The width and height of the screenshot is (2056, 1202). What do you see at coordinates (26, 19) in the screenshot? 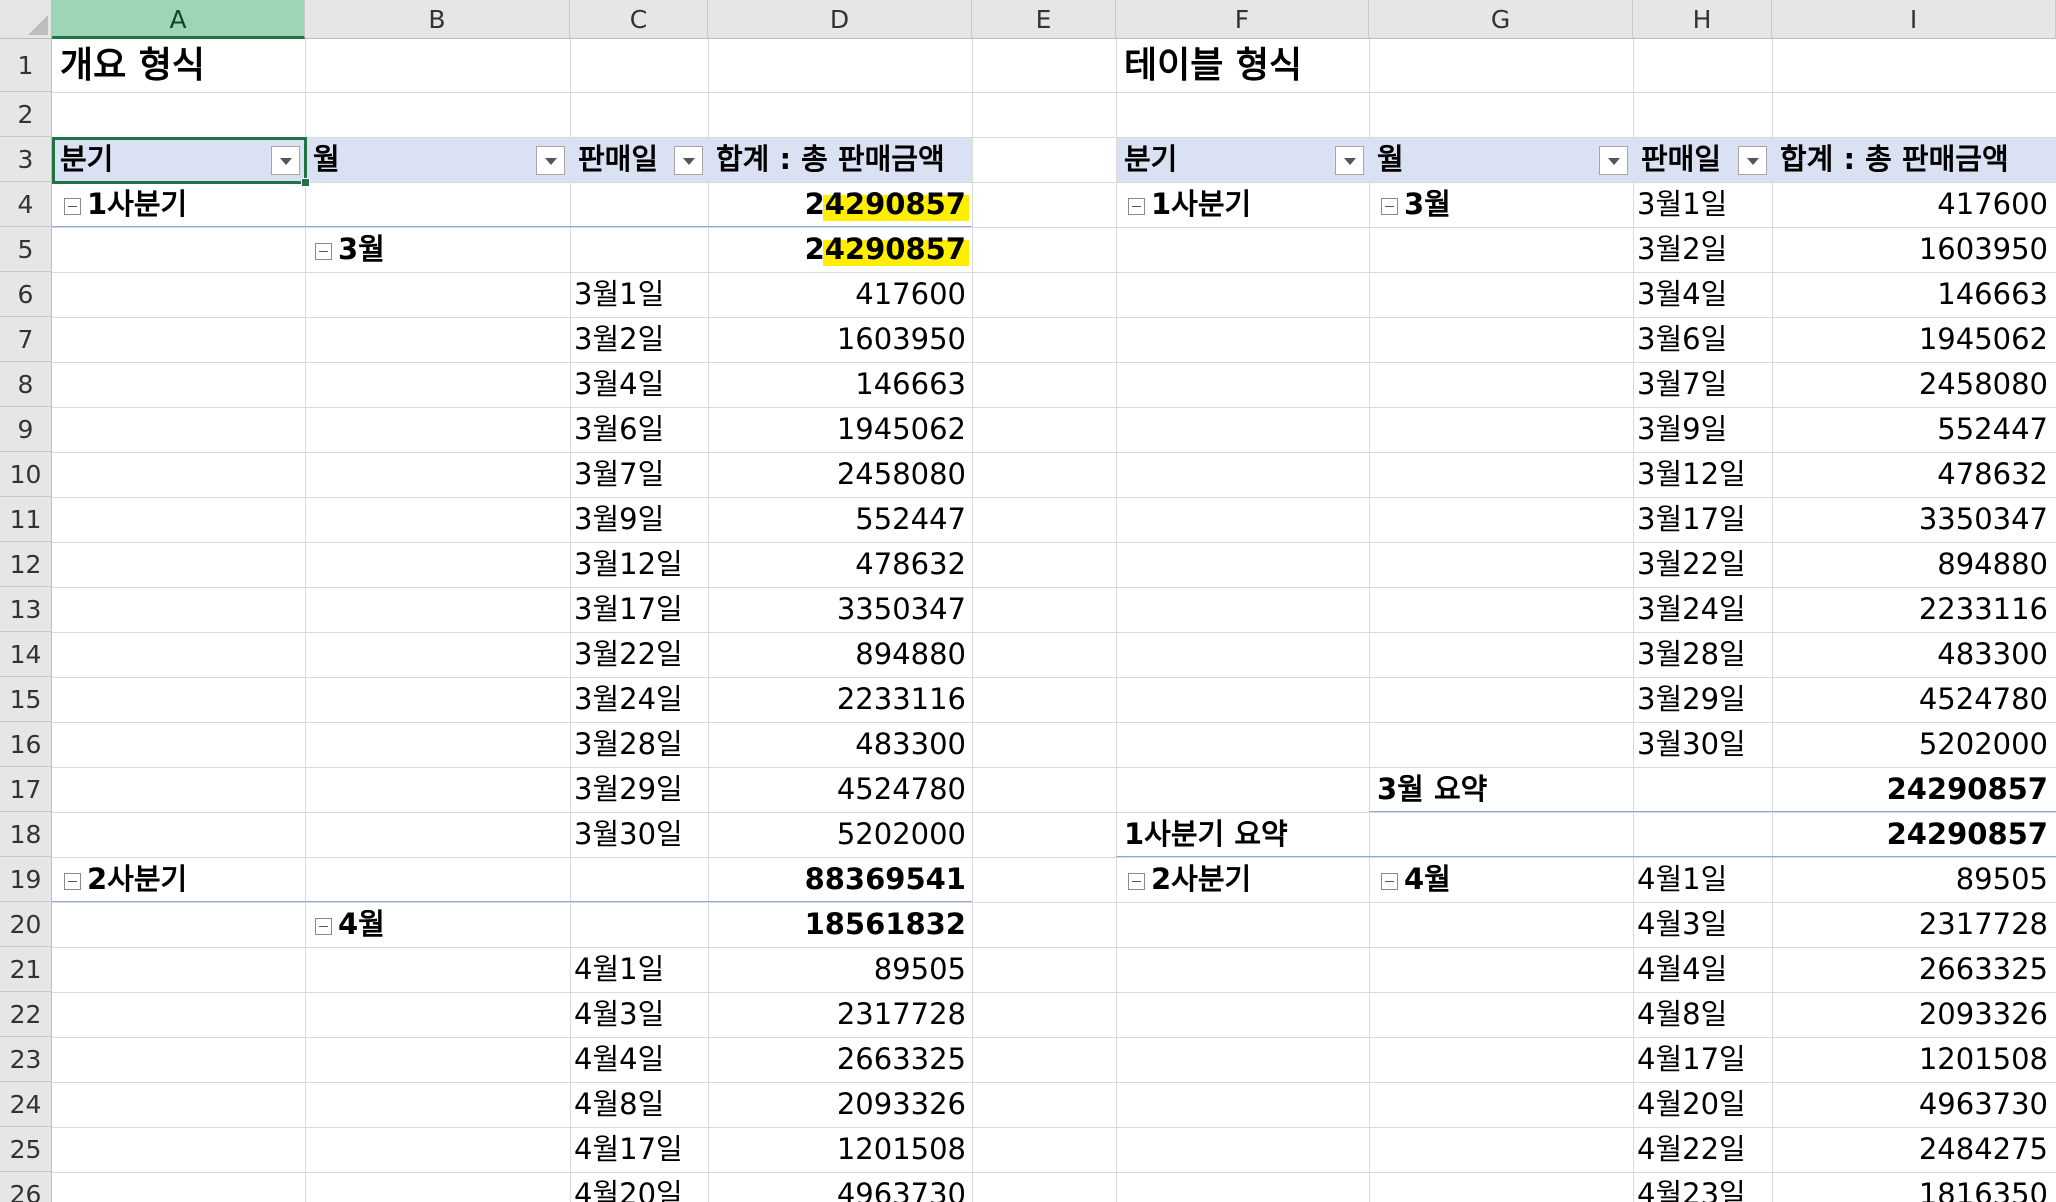
I see `select-all-corner` at bounding box center [26, 19].